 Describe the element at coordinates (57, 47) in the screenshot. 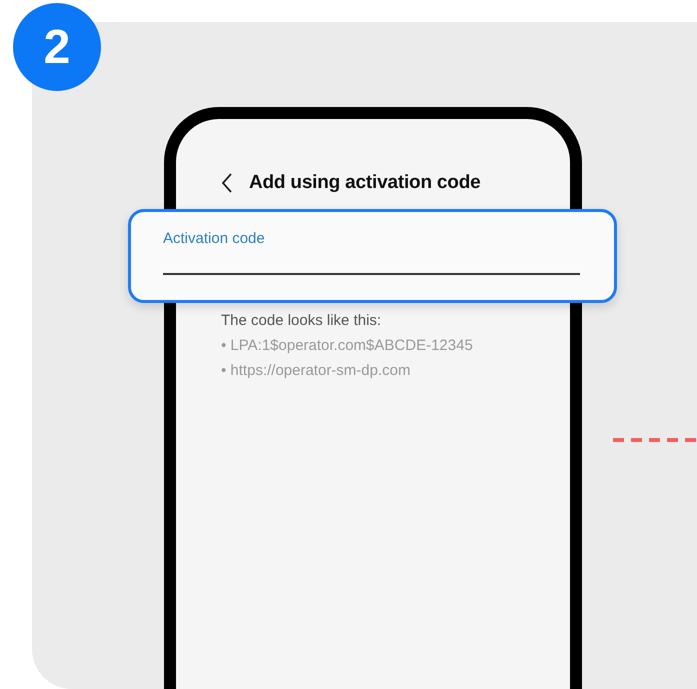

I see `step-badge: 2` at that location.